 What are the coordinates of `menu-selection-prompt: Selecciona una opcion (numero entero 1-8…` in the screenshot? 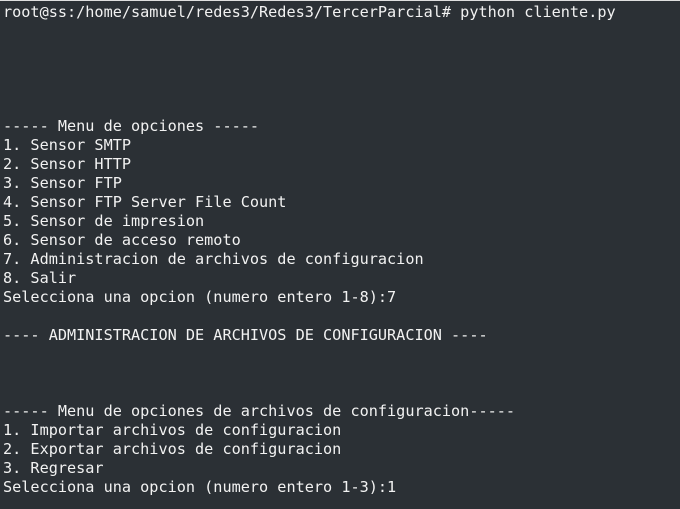 It's located at (200, 297).